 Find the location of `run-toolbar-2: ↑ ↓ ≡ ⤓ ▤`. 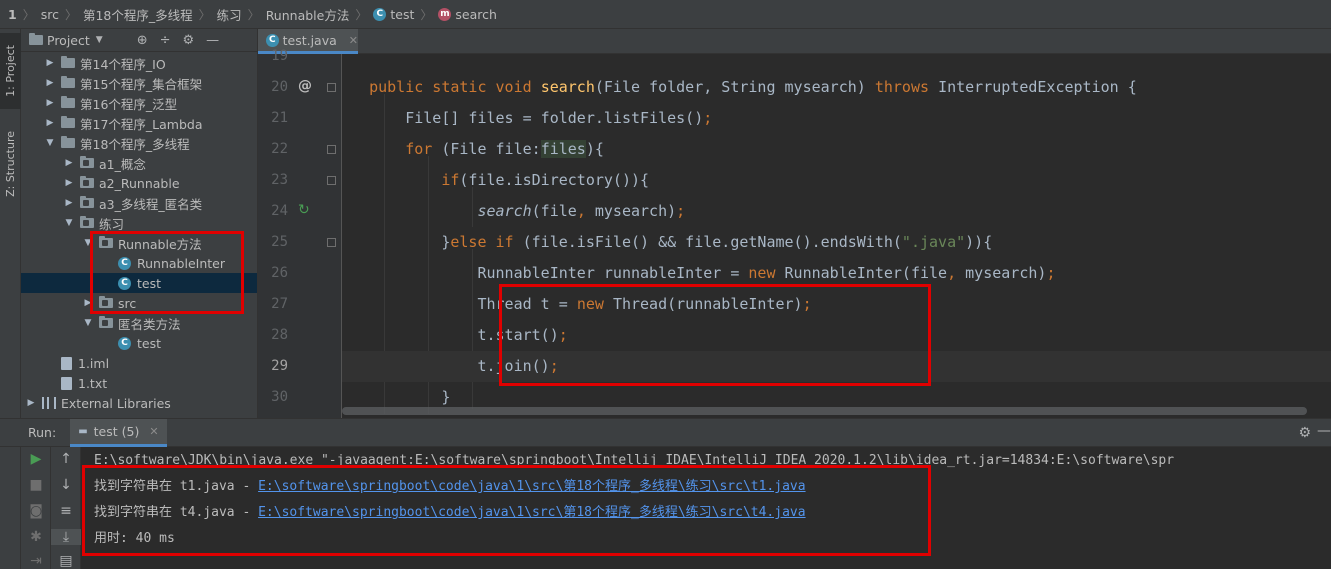

run-toolbar-2: ↑ ↓ ≡ ⤓ ▤ is located at coordinates (66, 508).